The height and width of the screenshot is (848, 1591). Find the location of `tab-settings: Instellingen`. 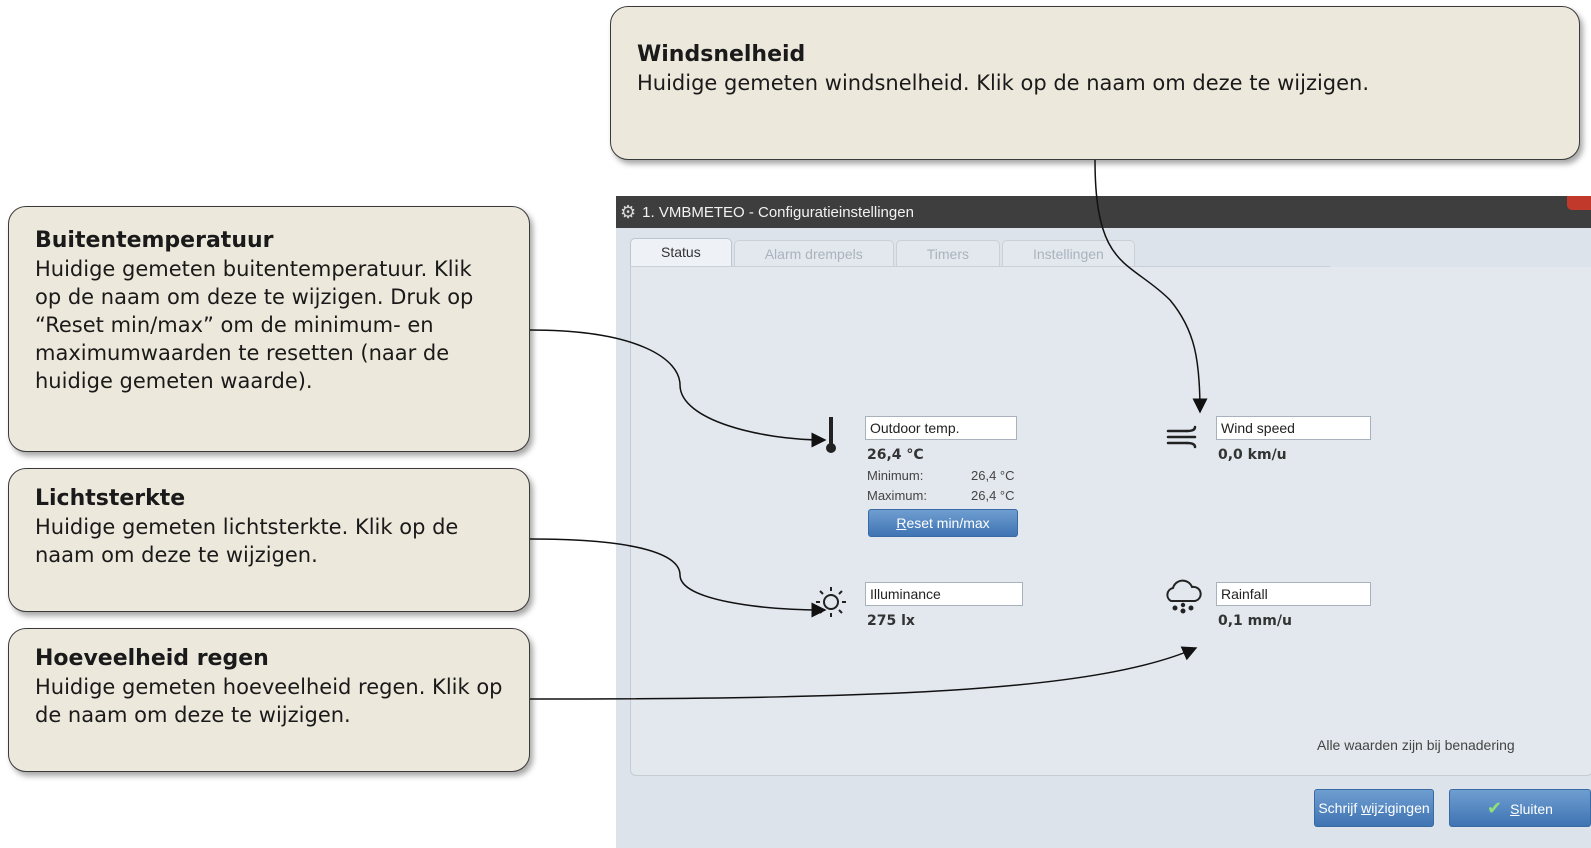

tab-settings: Instellingen is located at coordinates (1068, 253).